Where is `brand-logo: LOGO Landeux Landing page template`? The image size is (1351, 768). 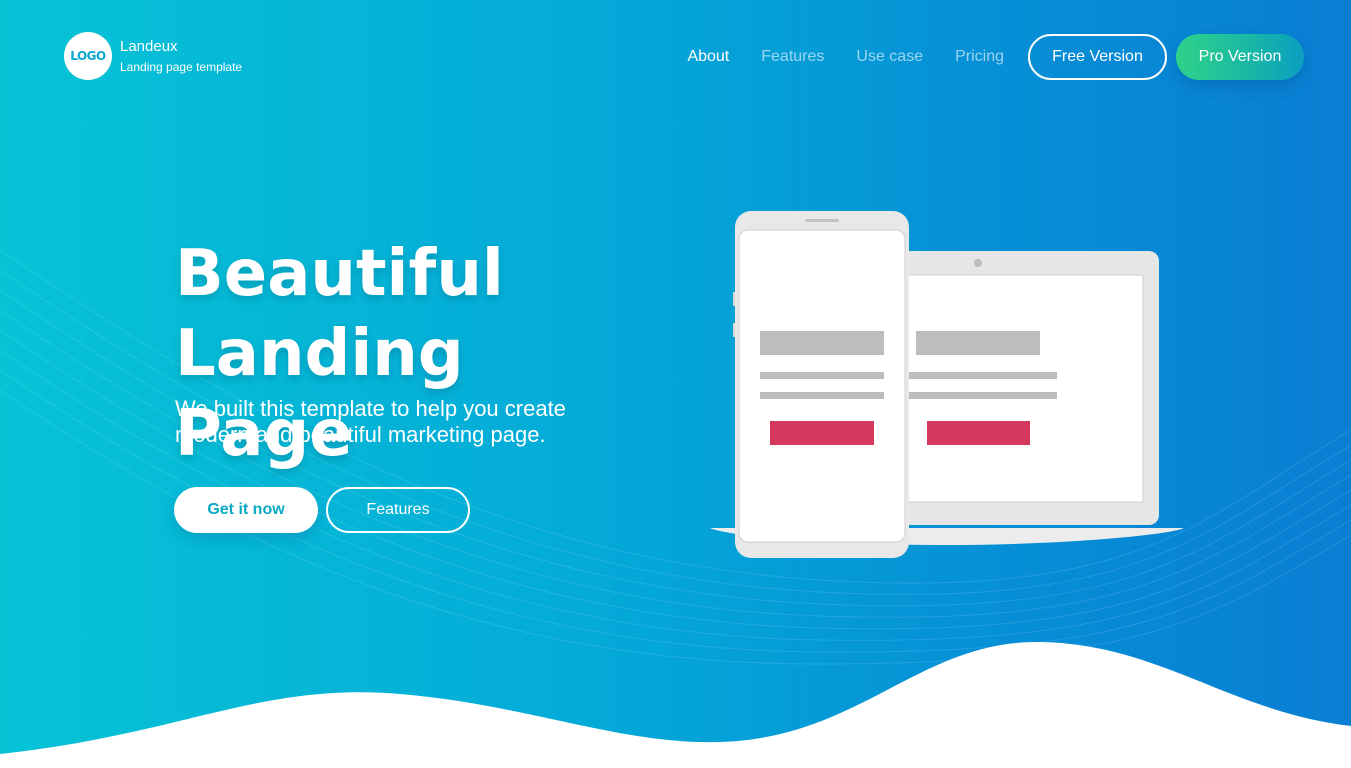 brand-logo: LOGO Landeux Landing page template is located at coordinates (153, 56).